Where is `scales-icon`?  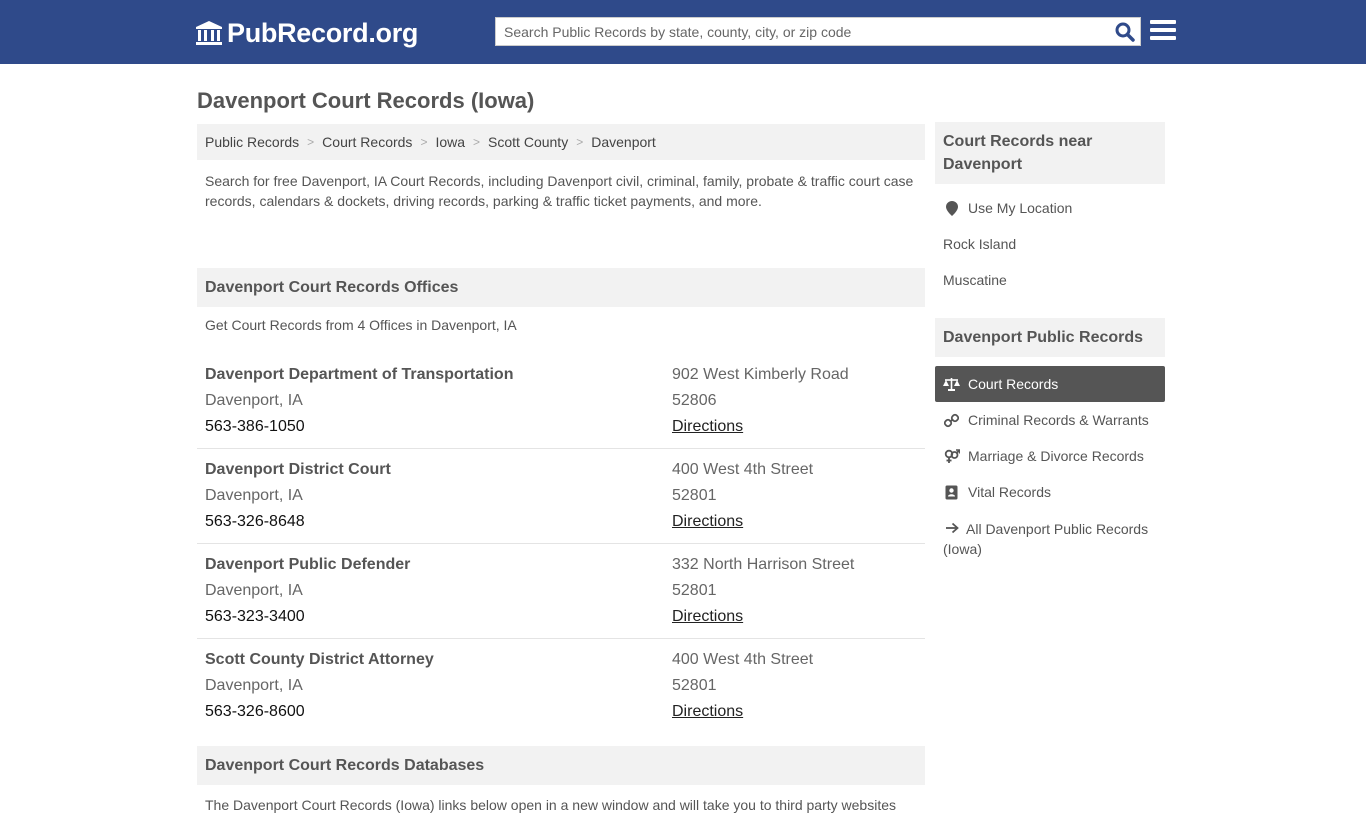
scales-icon is located at coordinates (951, 384).